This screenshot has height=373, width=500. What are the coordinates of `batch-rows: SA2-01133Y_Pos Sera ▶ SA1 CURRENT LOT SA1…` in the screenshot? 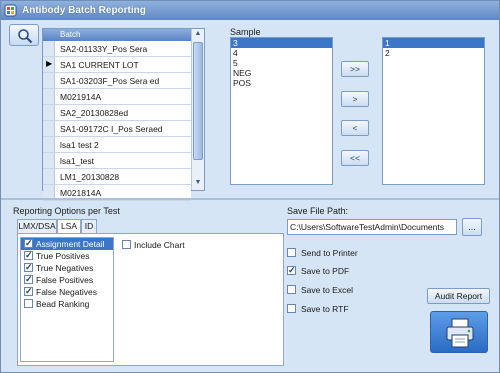 It's located at (117, 121).